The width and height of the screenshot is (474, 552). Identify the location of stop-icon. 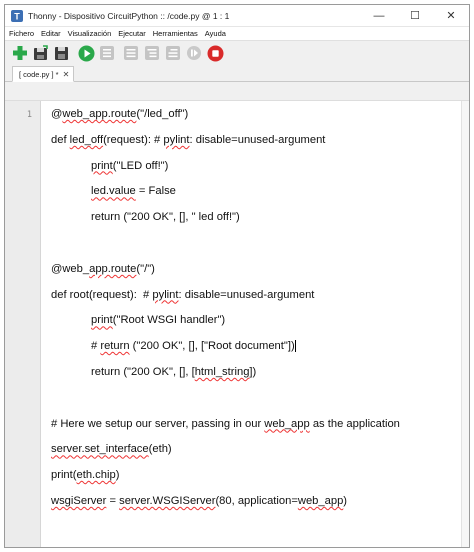
(215, 53).